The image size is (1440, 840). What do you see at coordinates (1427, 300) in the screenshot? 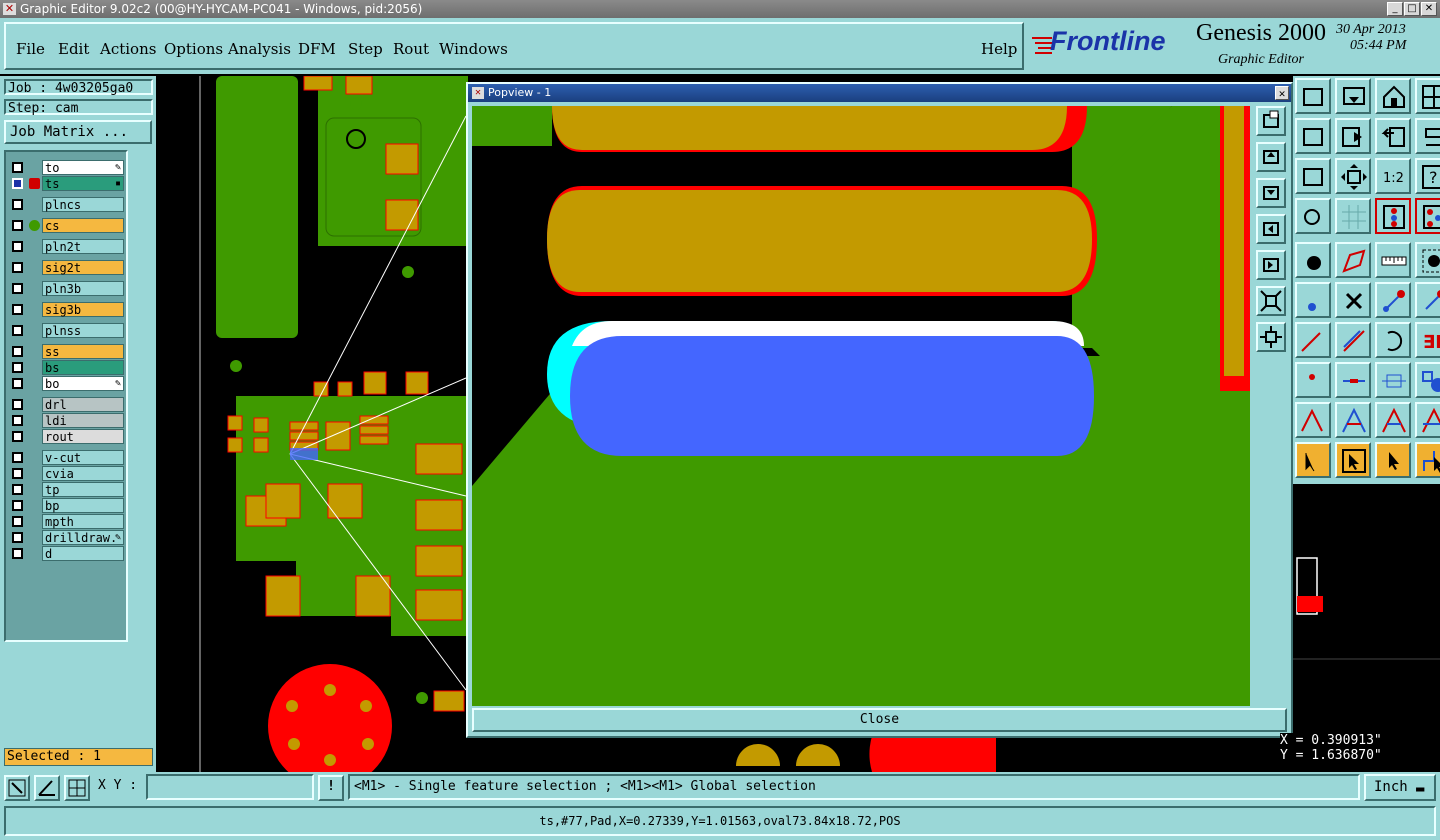
I see `tool-line-move-icon` at bounding box center [1427, 300].